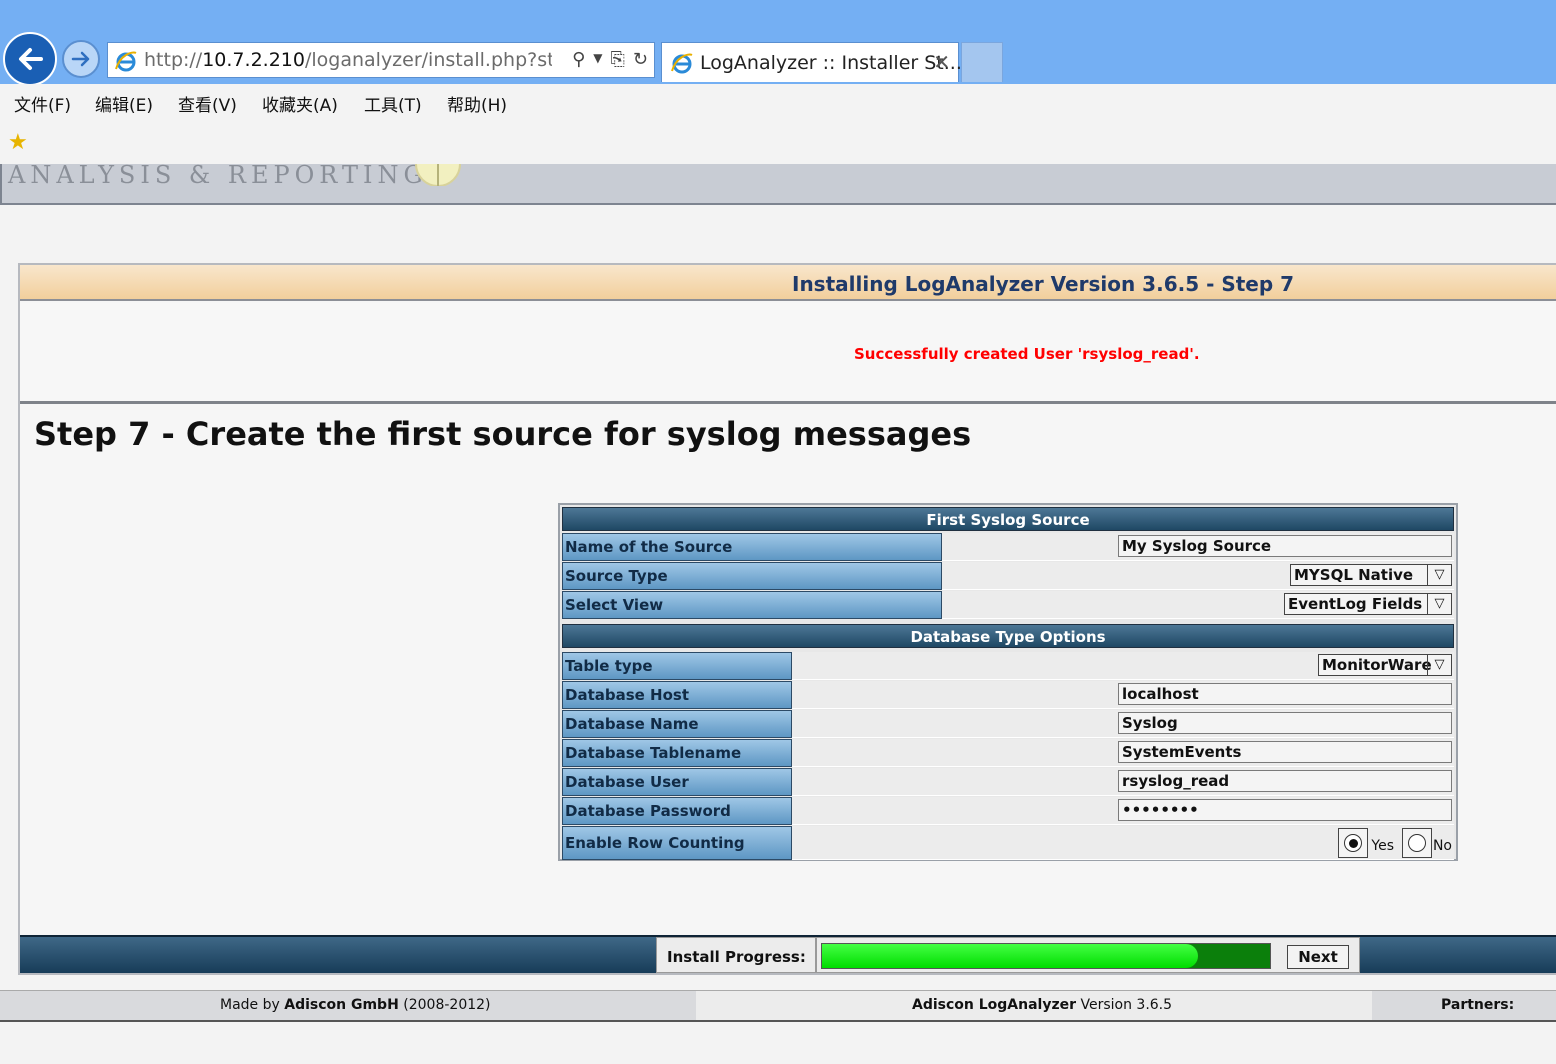  Describe the element at coordinates (1008, 843) in the screenshot. I see `row-enable-row-counting: Enable Row Counting Yes No` at that location.